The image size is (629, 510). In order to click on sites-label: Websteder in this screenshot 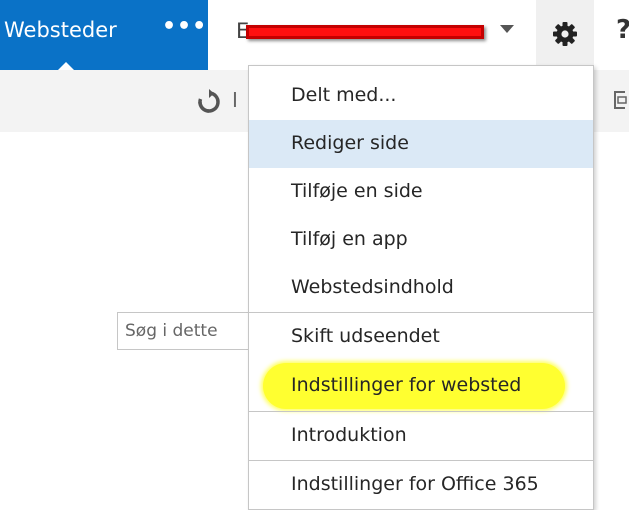, I will do `click(60, 30)`.